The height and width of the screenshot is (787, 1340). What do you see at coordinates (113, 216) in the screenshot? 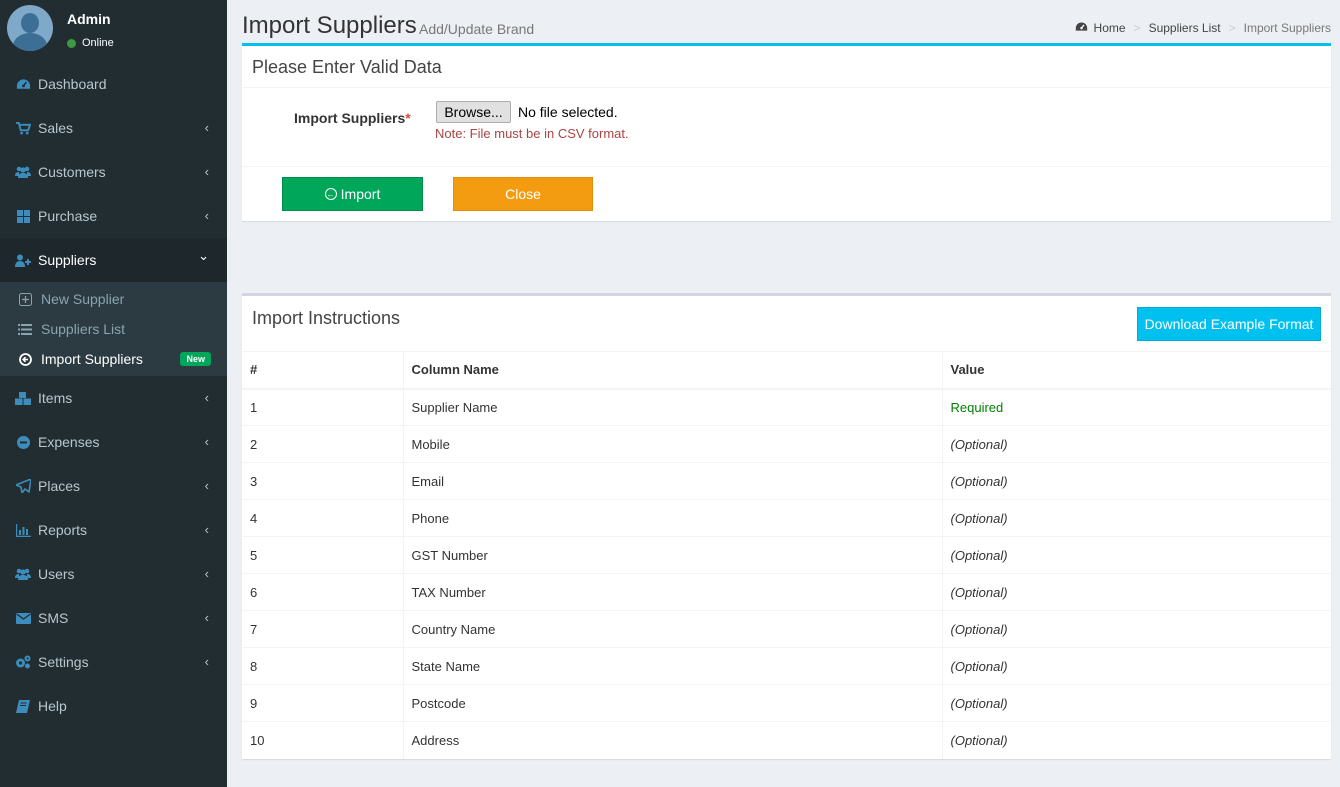
I see `sidebar-item-purchase: Purchase ‹` at bounding box center [113, 216].